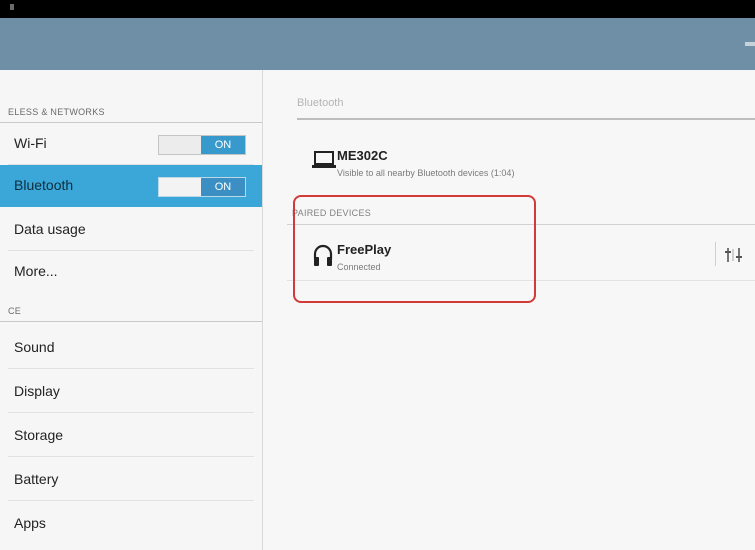  Describe the element at coordinates (734, 255) in the screenshot. I see `device-settings-icon` at that location.